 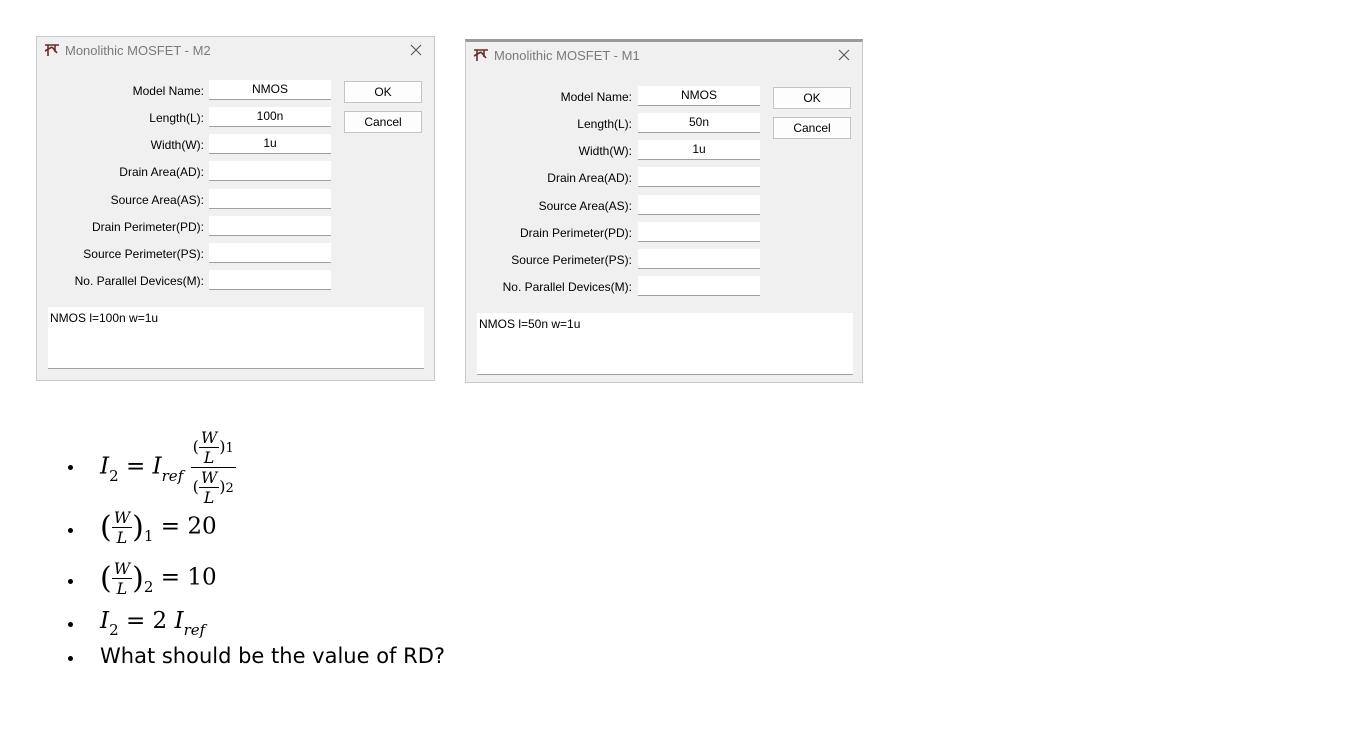 What do you see at coordinates (270, 117) in the screenshot?
I see `length-field: 100n` at bounding box center [270, 117].